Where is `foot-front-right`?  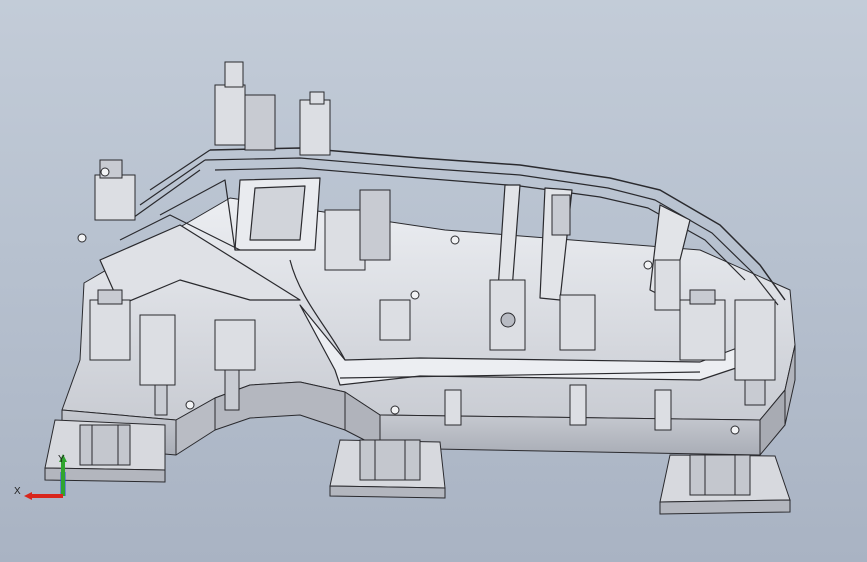 foot-front-right is located at coordinates (725, 484).